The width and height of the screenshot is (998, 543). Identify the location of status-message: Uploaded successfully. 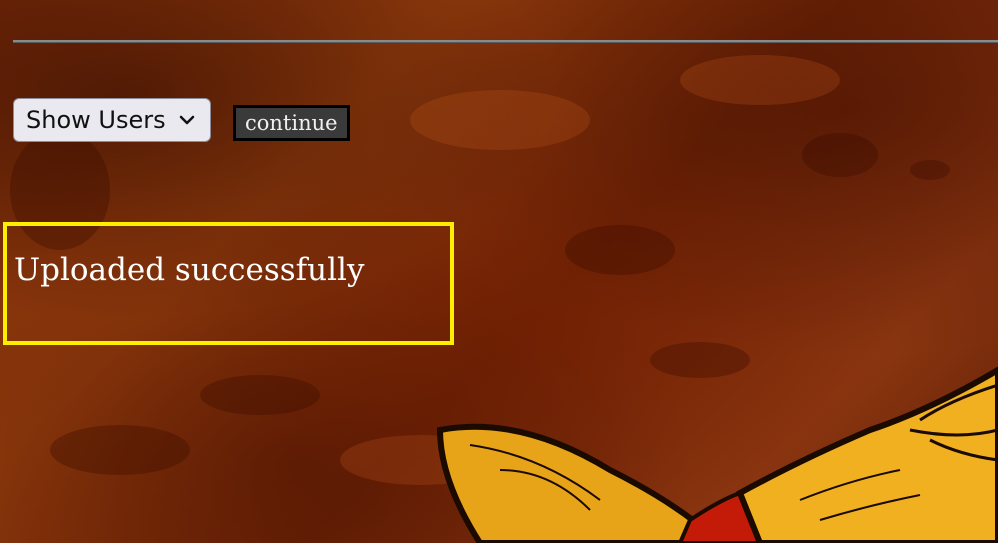
(189, 270).